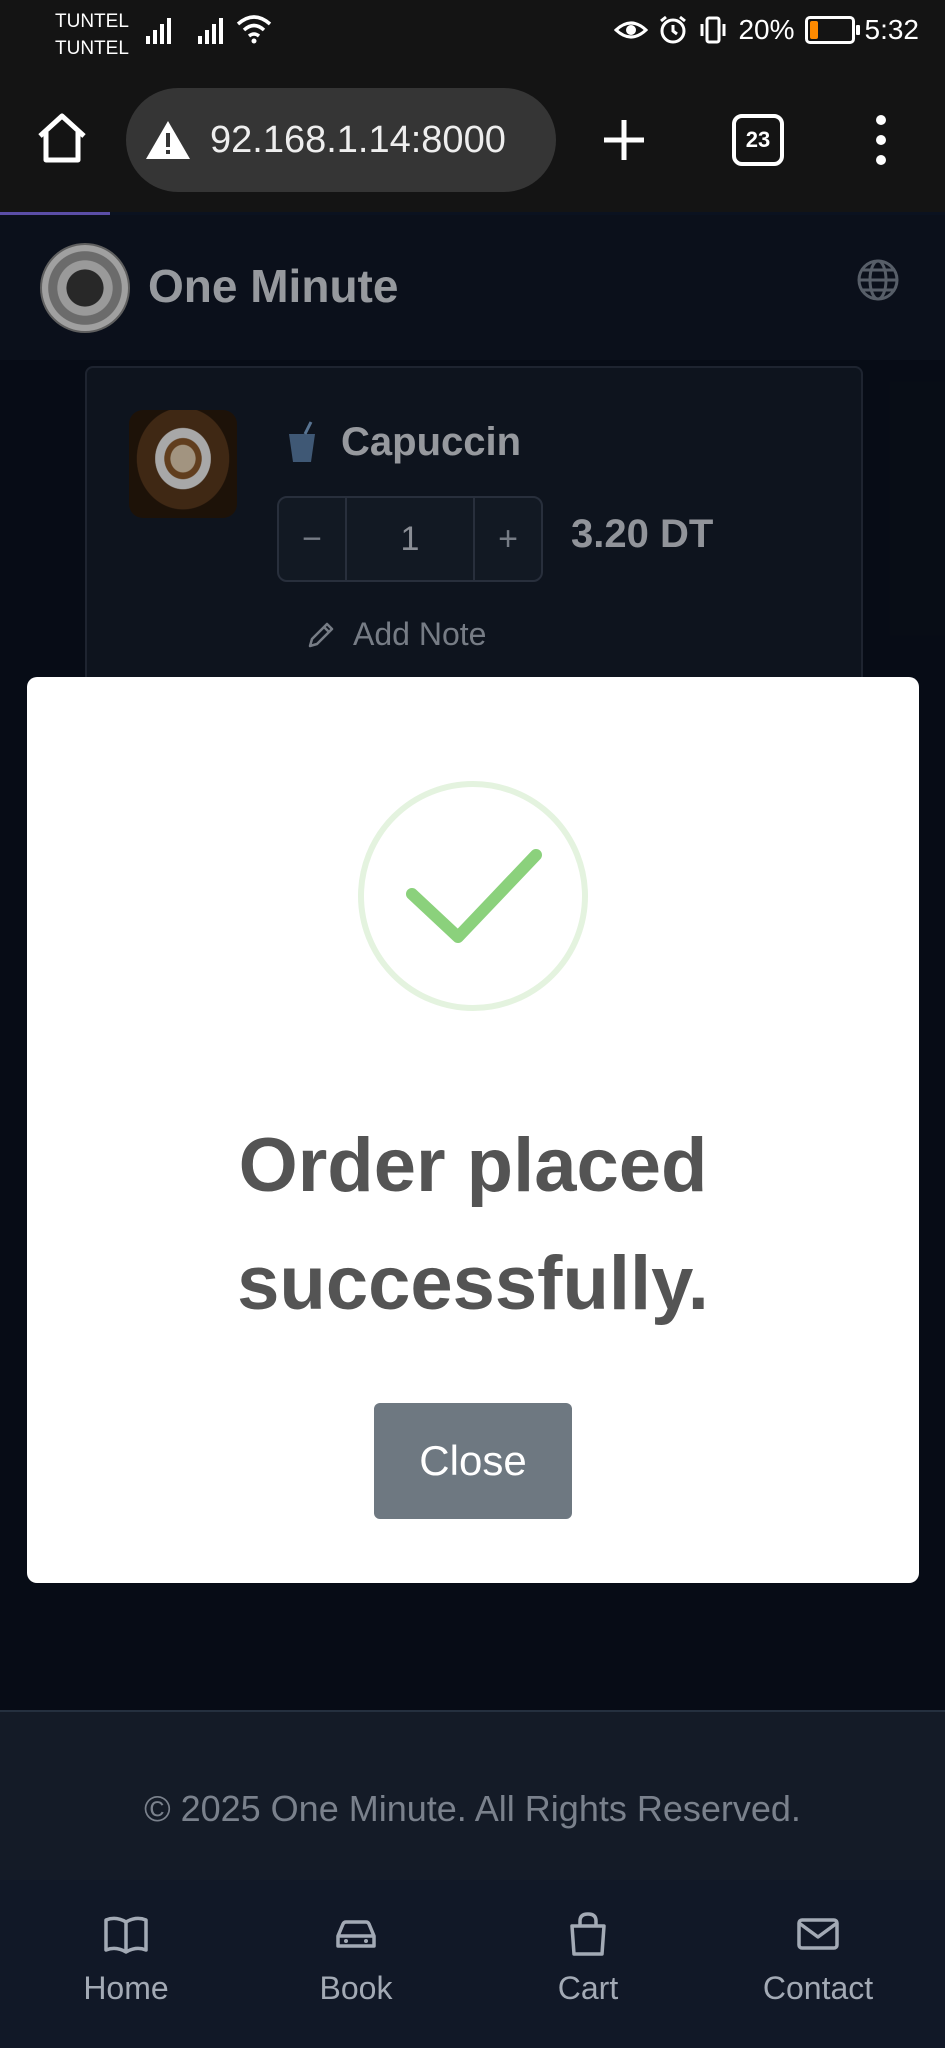 Image resolution: width=945 pixels, height=2048 pixels. I want to click on vibrate-icon, so click(713, 30).